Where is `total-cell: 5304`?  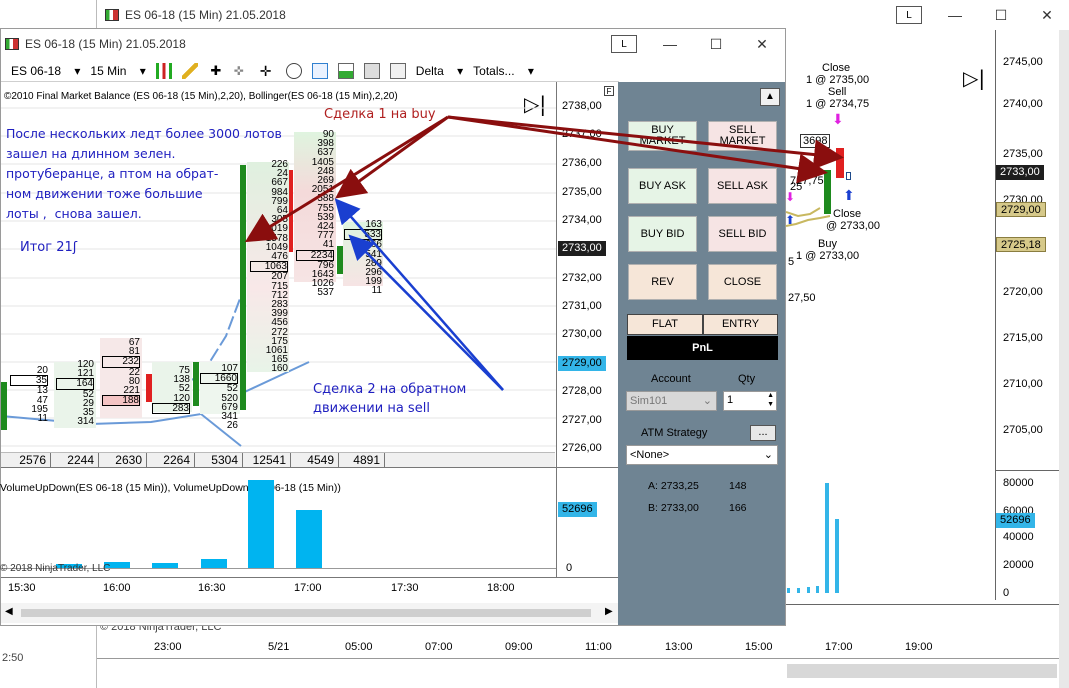 total-cell: 5304 is located at coordinates (219, 460).